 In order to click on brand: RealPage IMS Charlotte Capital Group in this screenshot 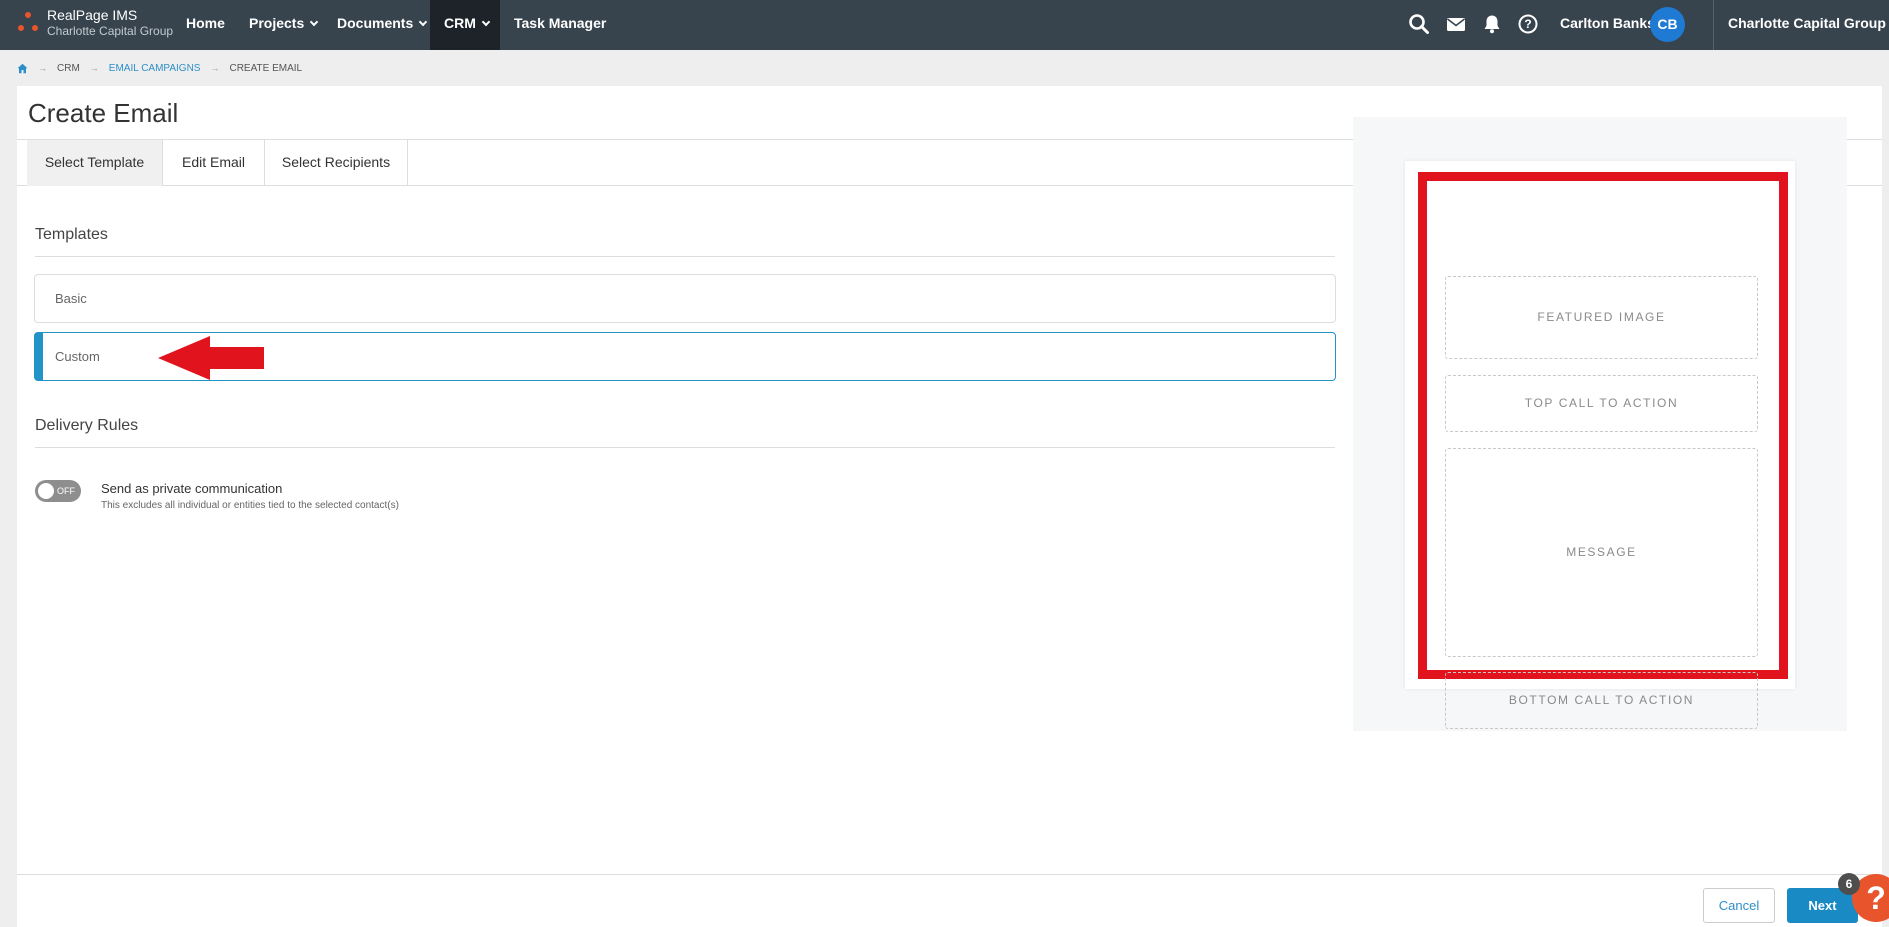, I will do `click(110, 23)`.